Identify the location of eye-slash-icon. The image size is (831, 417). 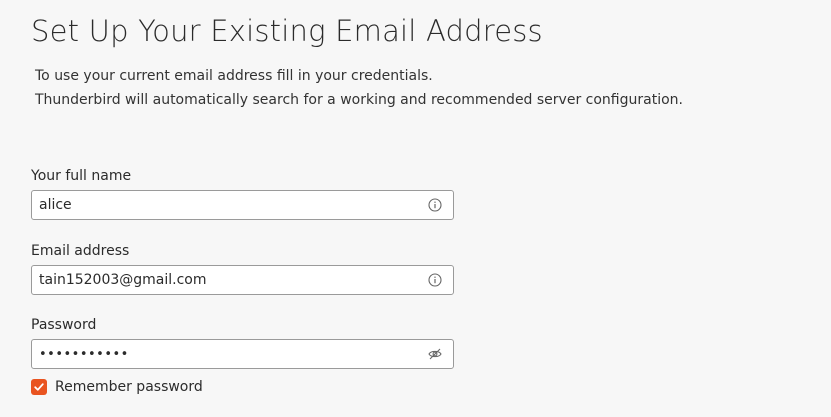
(435, 354).